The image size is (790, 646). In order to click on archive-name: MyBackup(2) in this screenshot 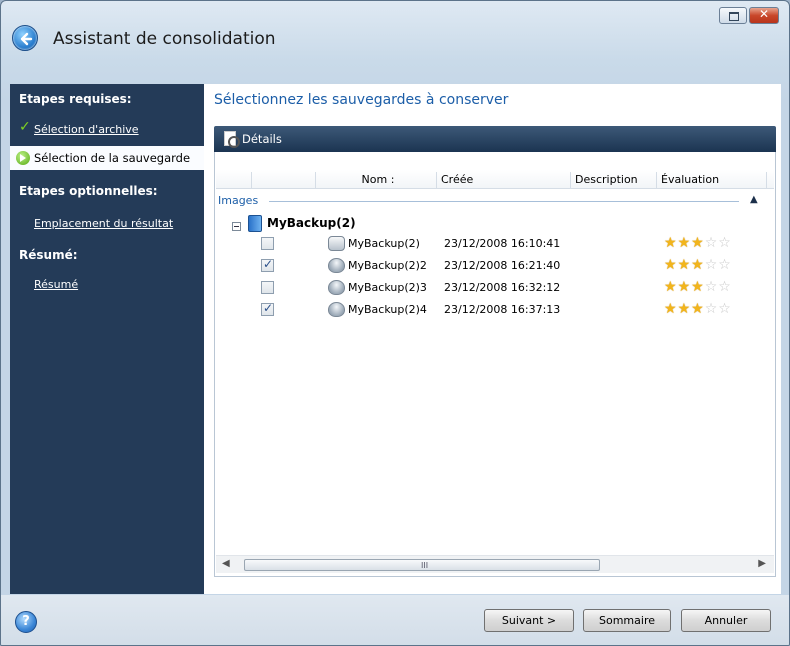, I will do `click(311, 223)`.